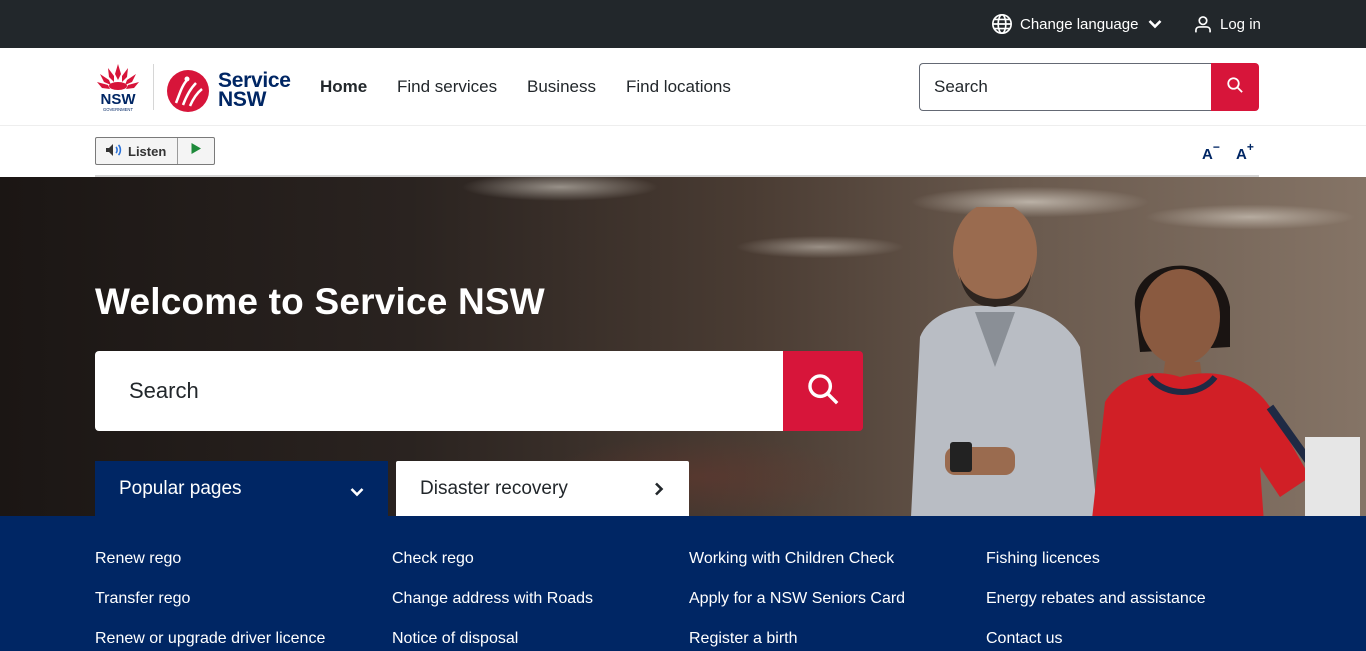 The width and height of the screenshot is (1366, 651). I want to click on play-icon, so click(196, 151).